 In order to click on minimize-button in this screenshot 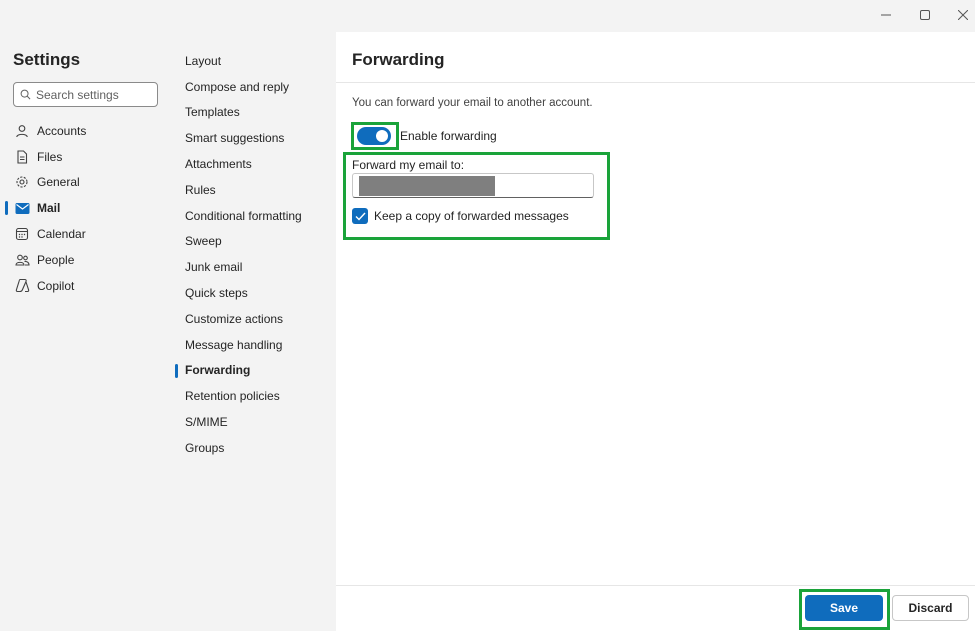, I will do `click(886, 15)`.